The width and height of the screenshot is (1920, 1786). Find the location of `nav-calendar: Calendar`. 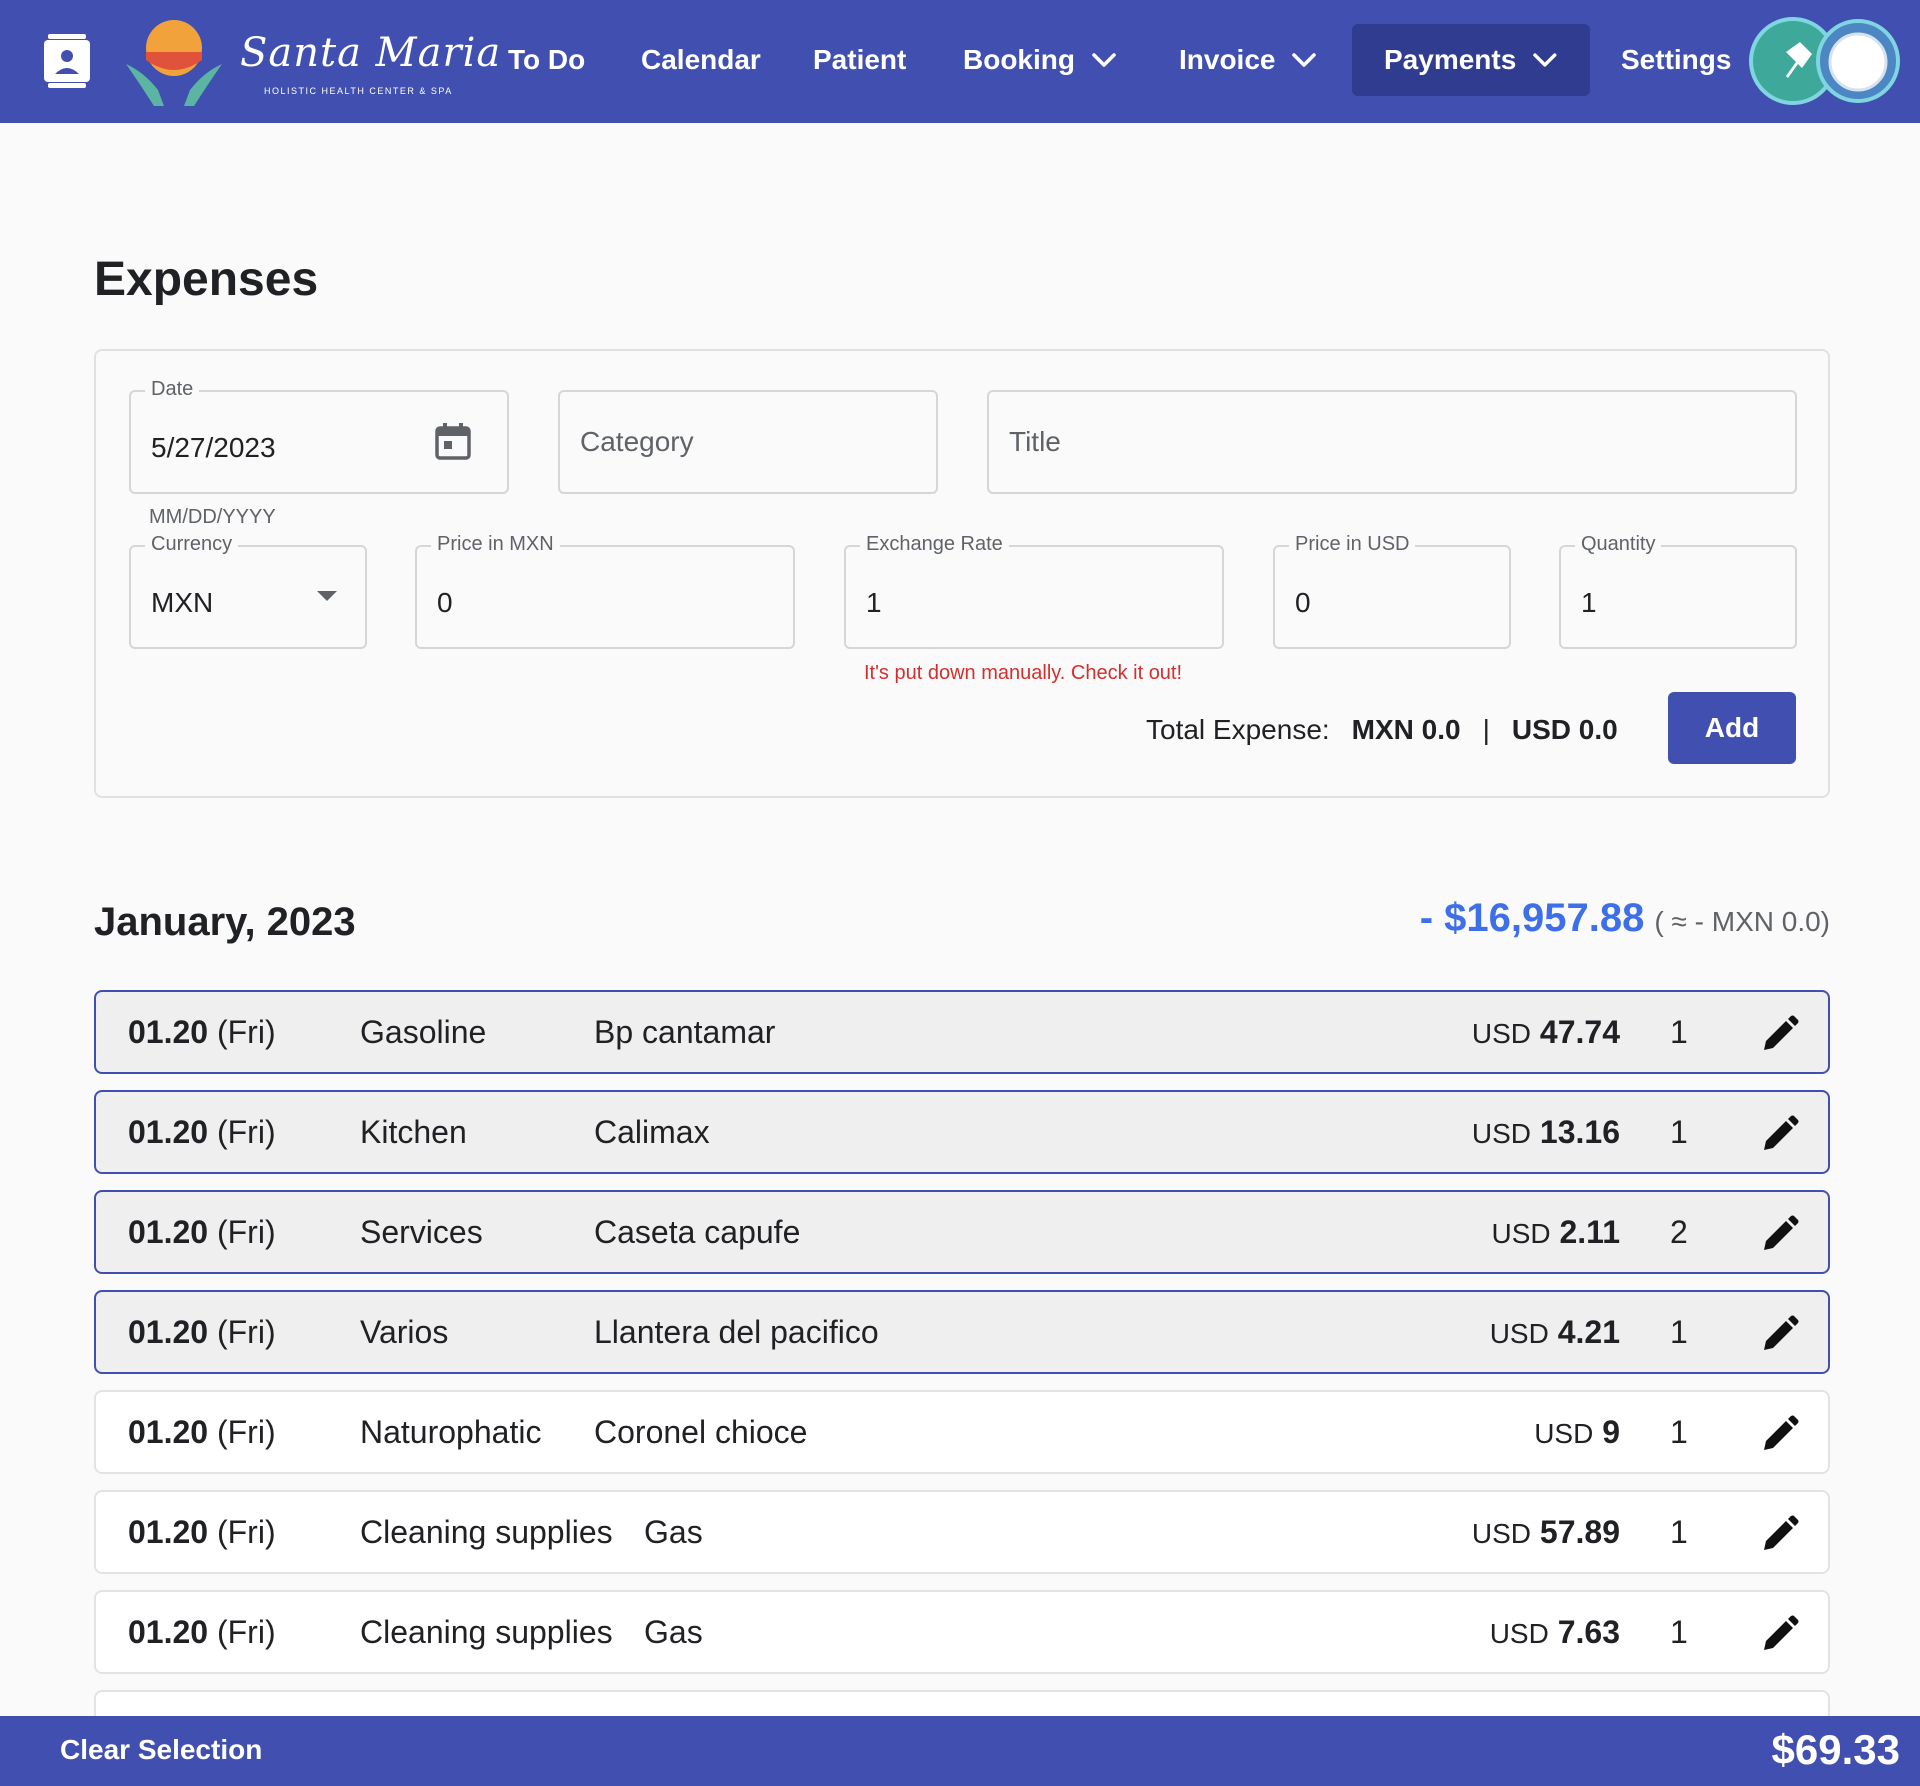

nav-calendar: Calendar is located at coordinates (701, 60).